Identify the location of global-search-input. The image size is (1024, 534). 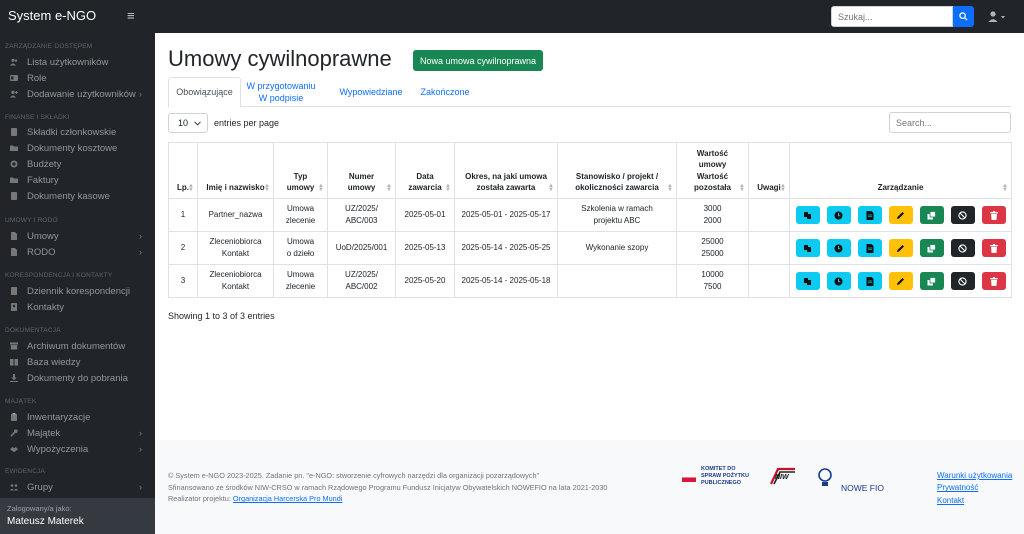
(892, 16).